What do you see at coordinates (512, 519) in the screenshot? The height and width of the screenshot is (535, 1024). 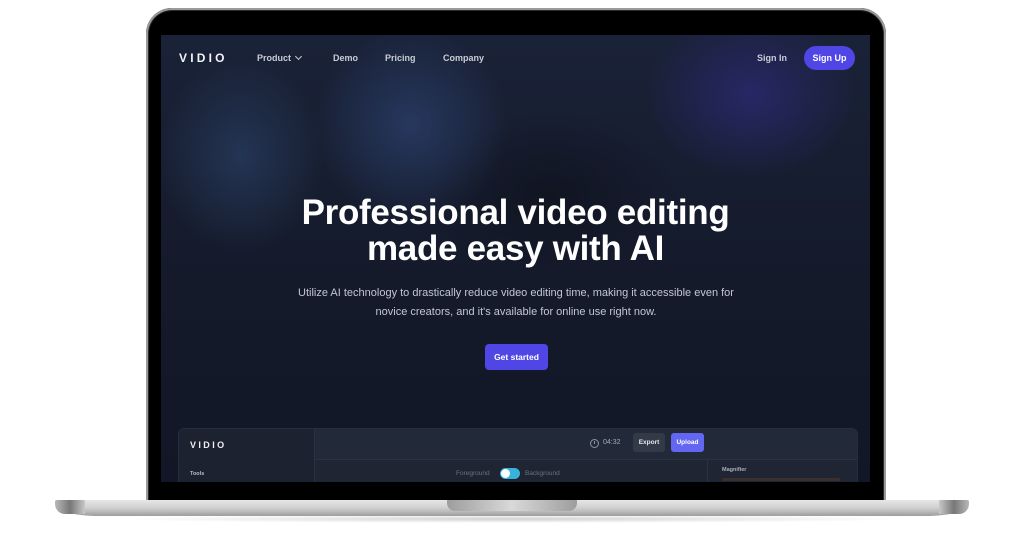 I see `laptop-shadow` at bounding box center [512, 519].